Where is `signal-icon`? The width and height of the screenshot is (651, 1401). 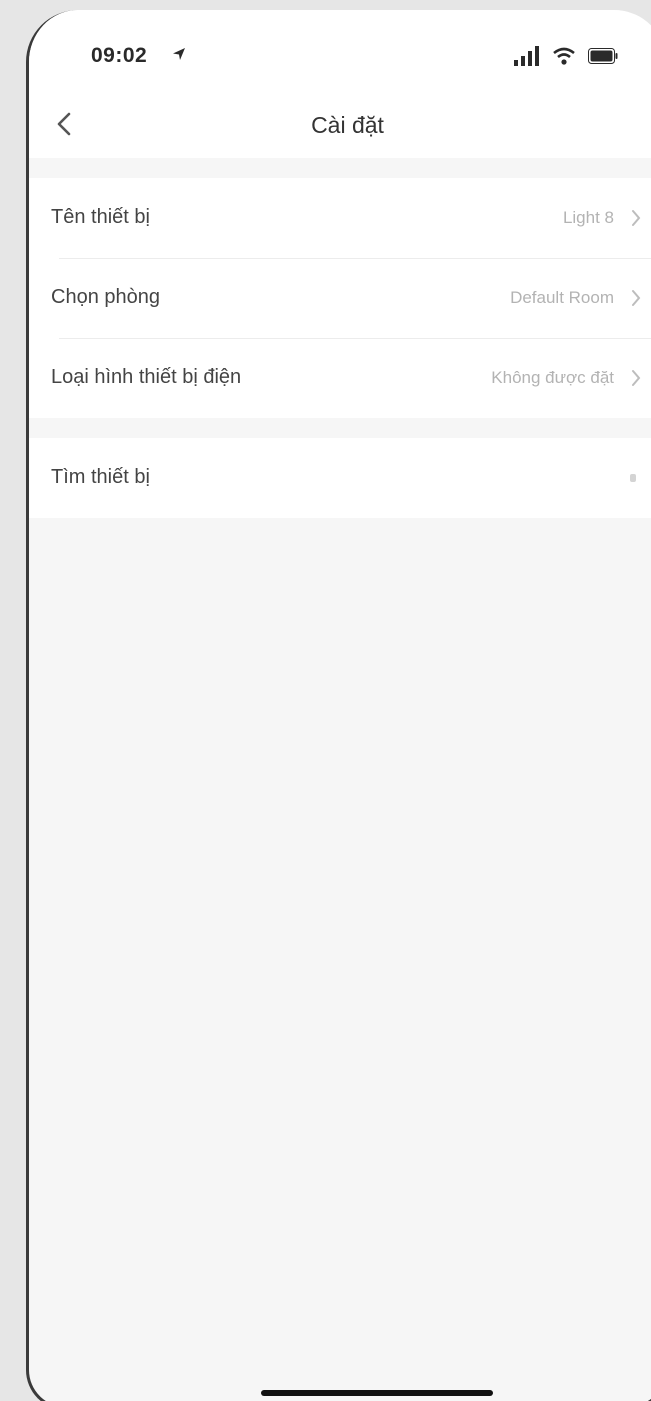 signal-icon is located at coordinates (526, 56).